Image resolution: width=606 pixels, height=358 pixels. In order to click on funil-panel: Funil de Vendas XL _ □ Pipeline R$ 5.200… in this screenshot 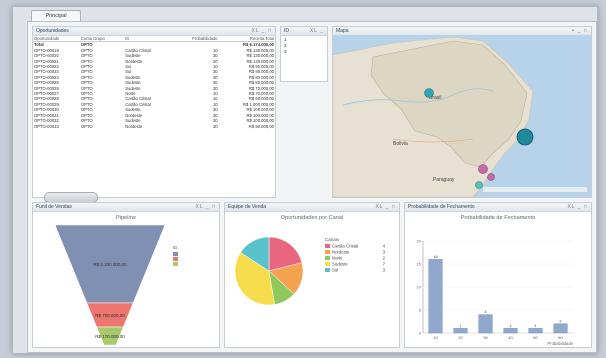, I will do `click(126, 275)`.